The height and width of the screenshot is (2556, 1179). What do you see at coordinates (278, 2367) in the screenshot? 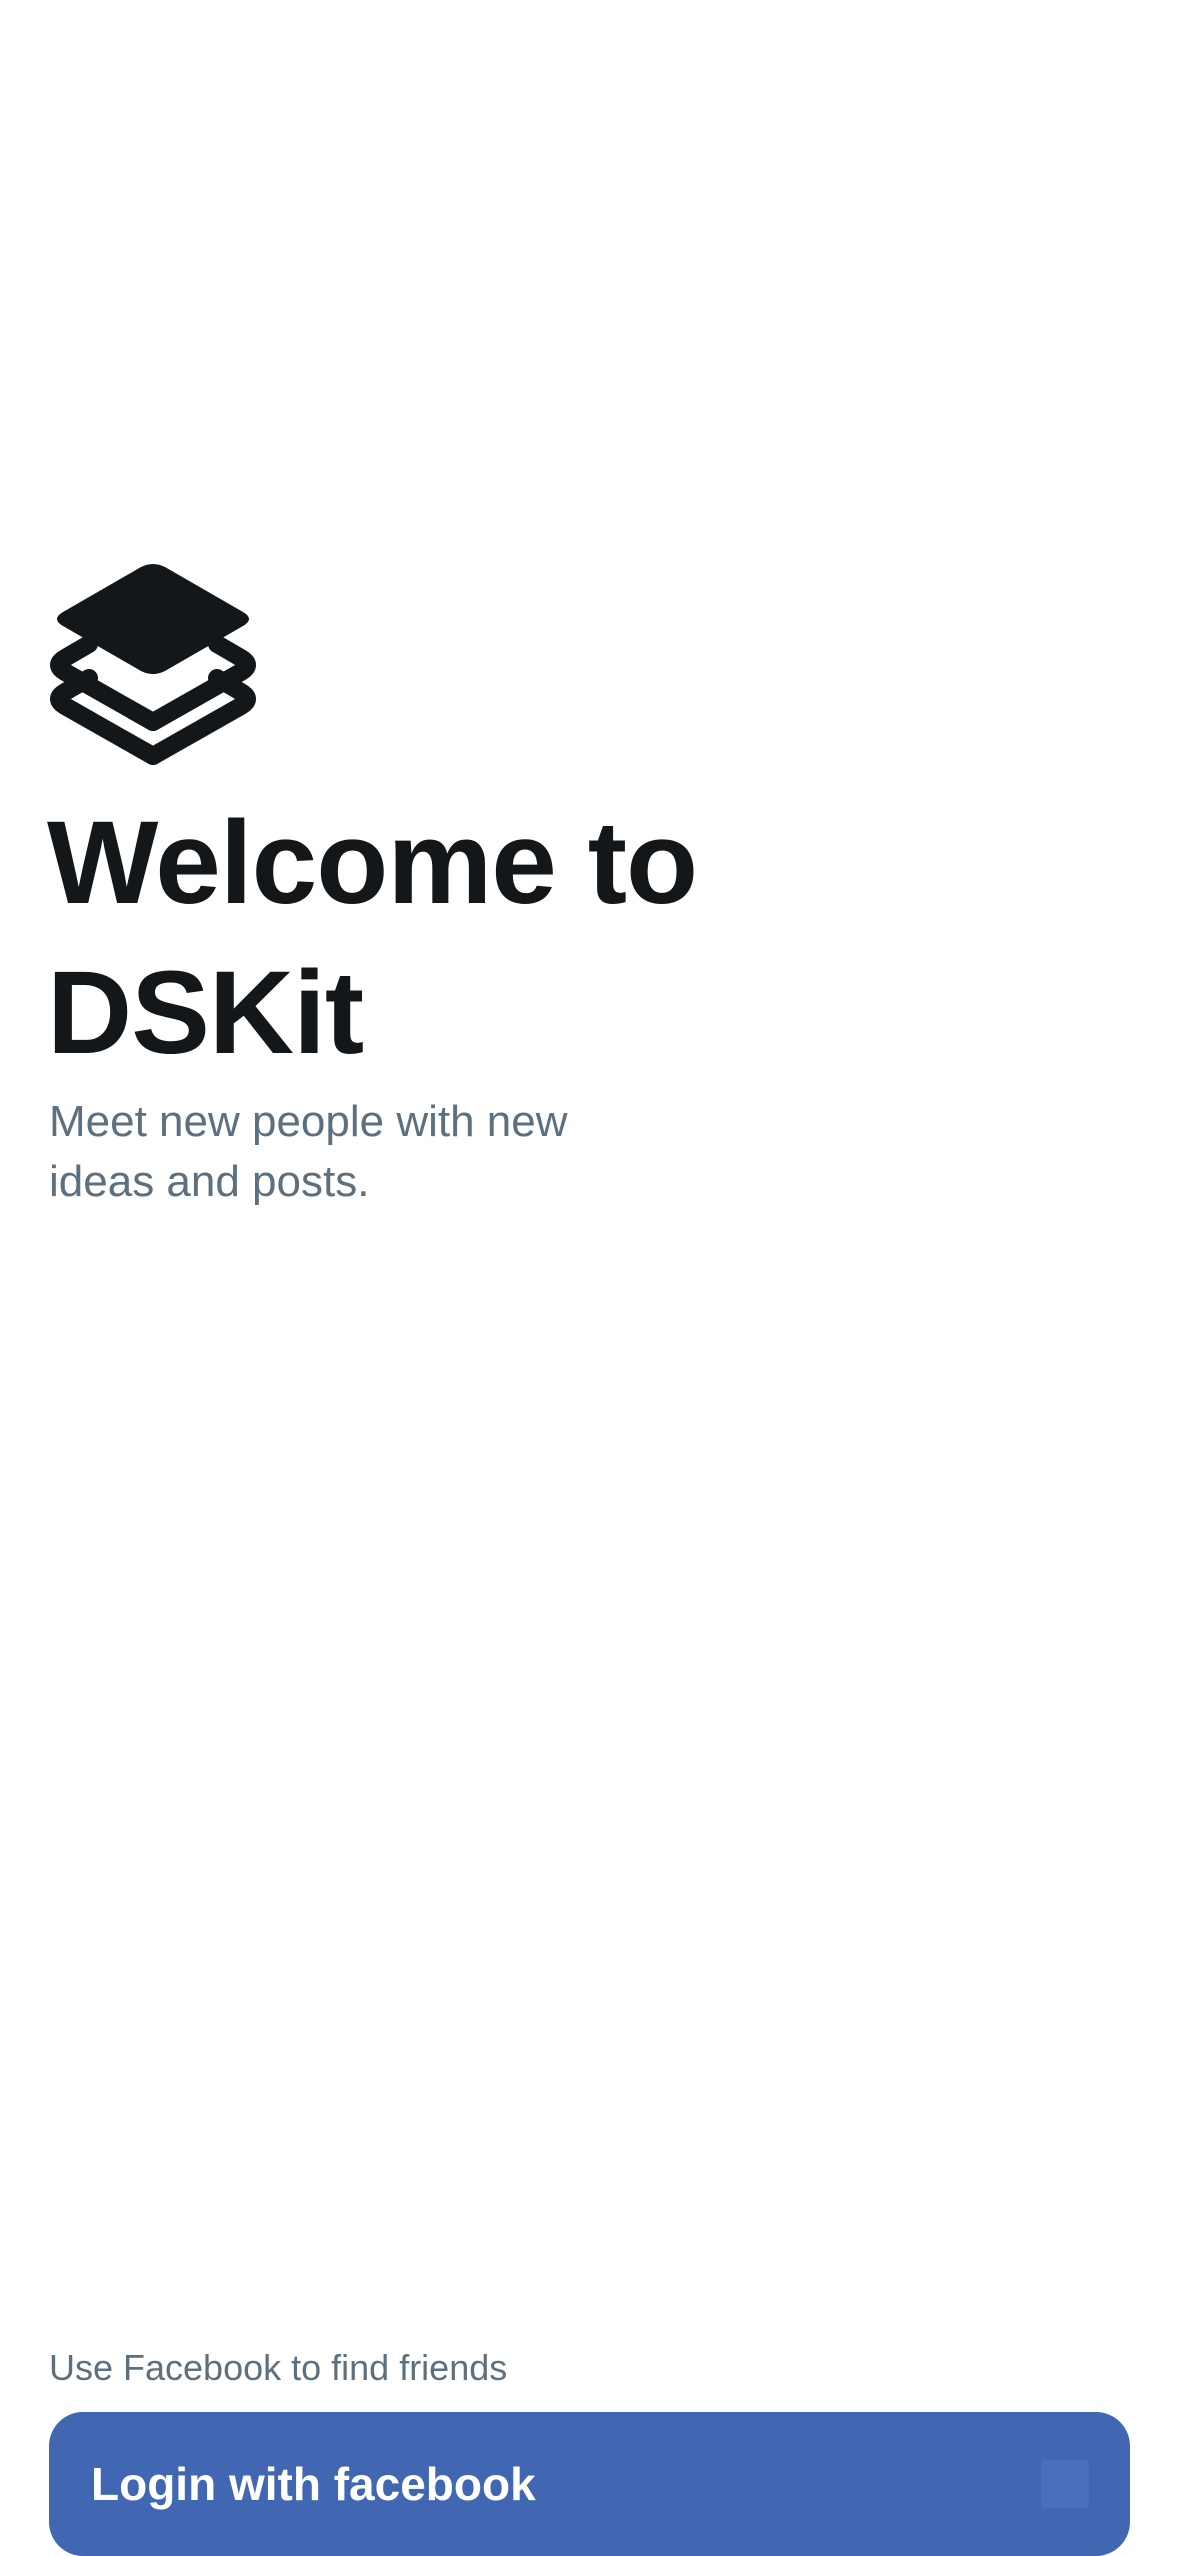
I see `facebook-hint: Use Facebook to find friends` at bounding box center [278, 2367].